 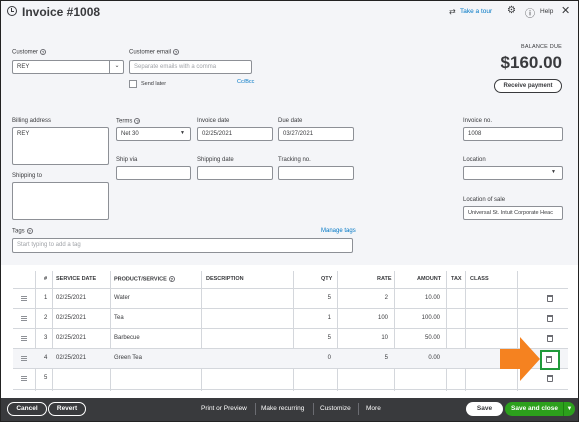 I want to click on col-class: CLASS, so click(x=479, y=279).